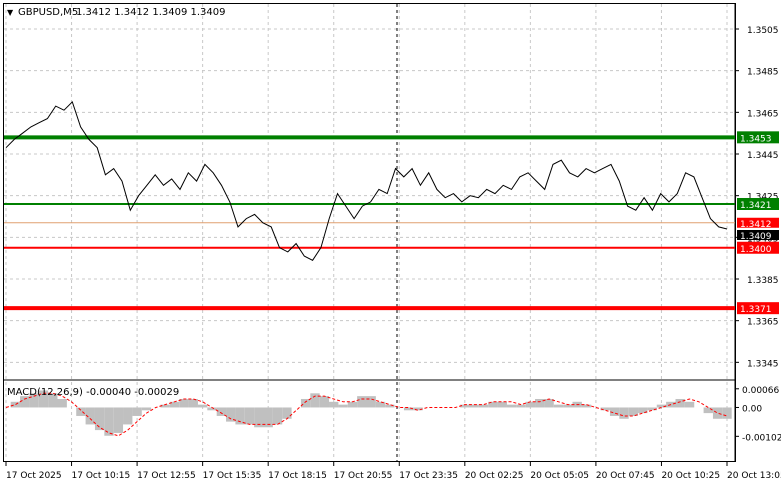  Describe the element at coordinates (428, 476) in the screenshot. I see `time-label: 17 Oct 23:35` at that location.